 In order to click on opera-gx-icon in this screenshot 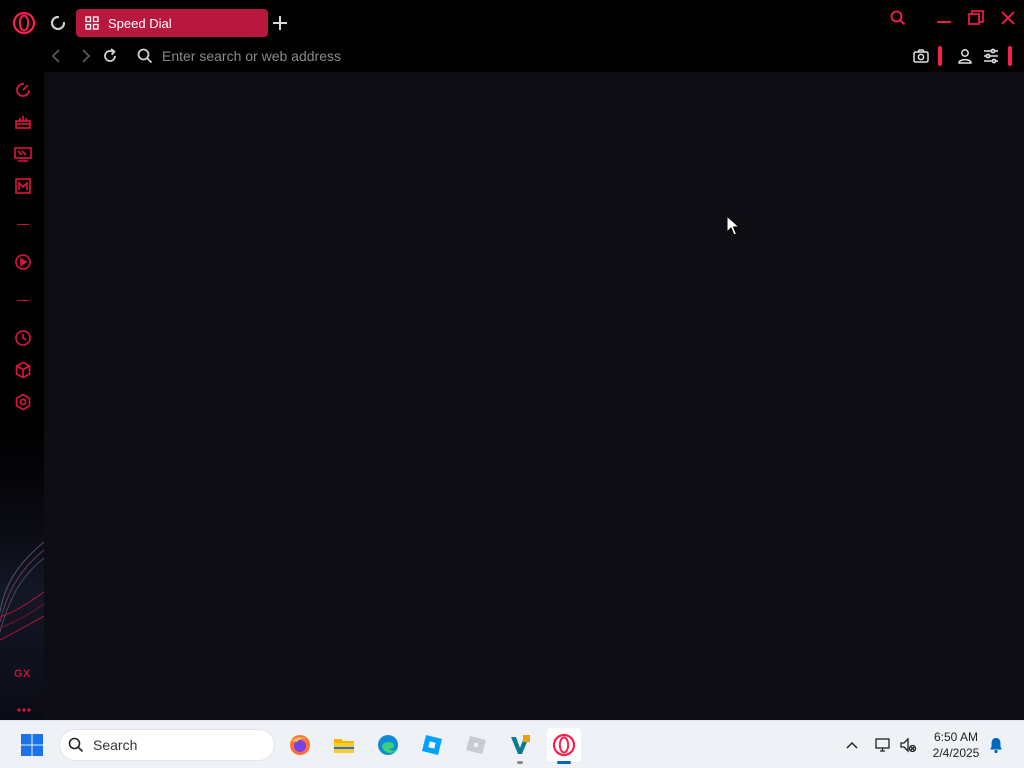, I will do `click(564, 745)`.